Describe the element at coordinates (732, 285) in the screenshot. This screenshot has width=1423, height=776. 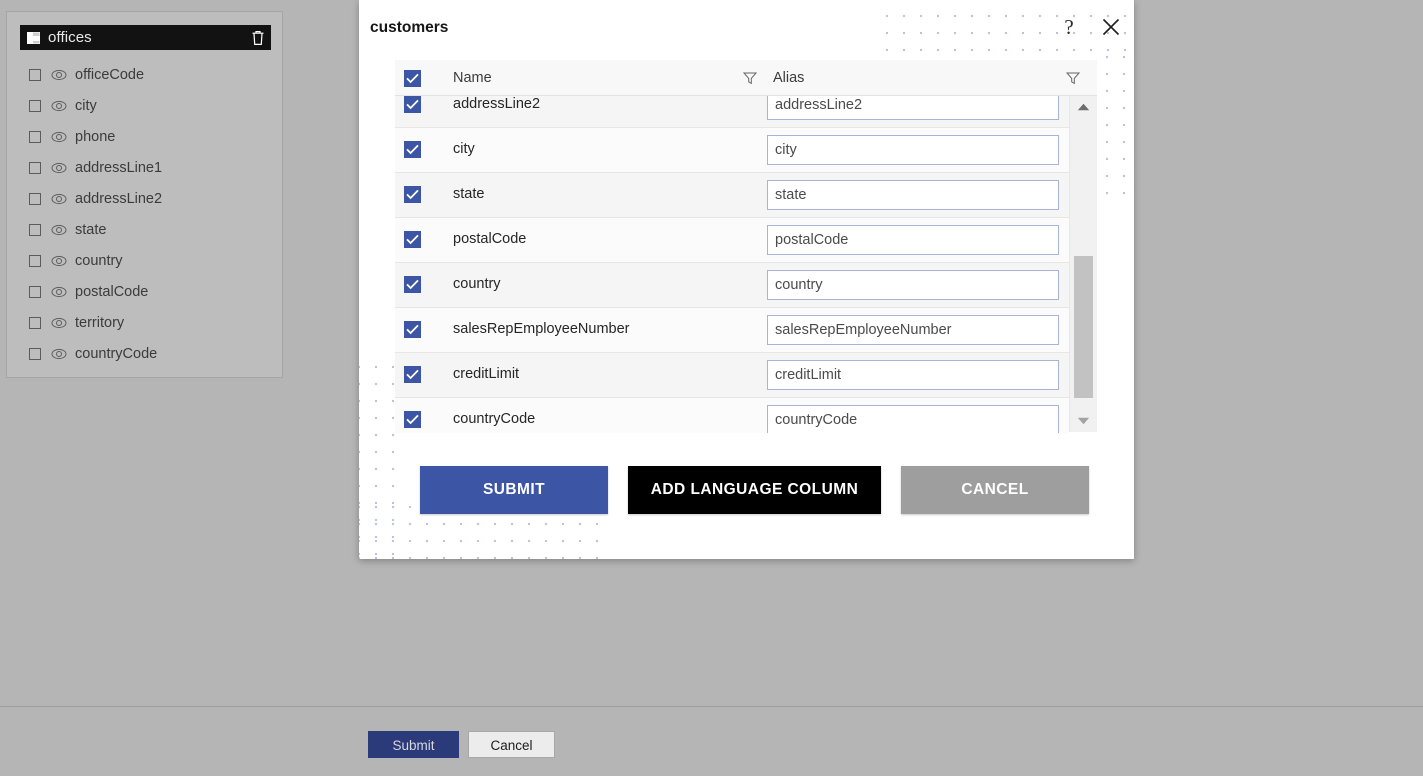
I see `grid-row: country` at that location.